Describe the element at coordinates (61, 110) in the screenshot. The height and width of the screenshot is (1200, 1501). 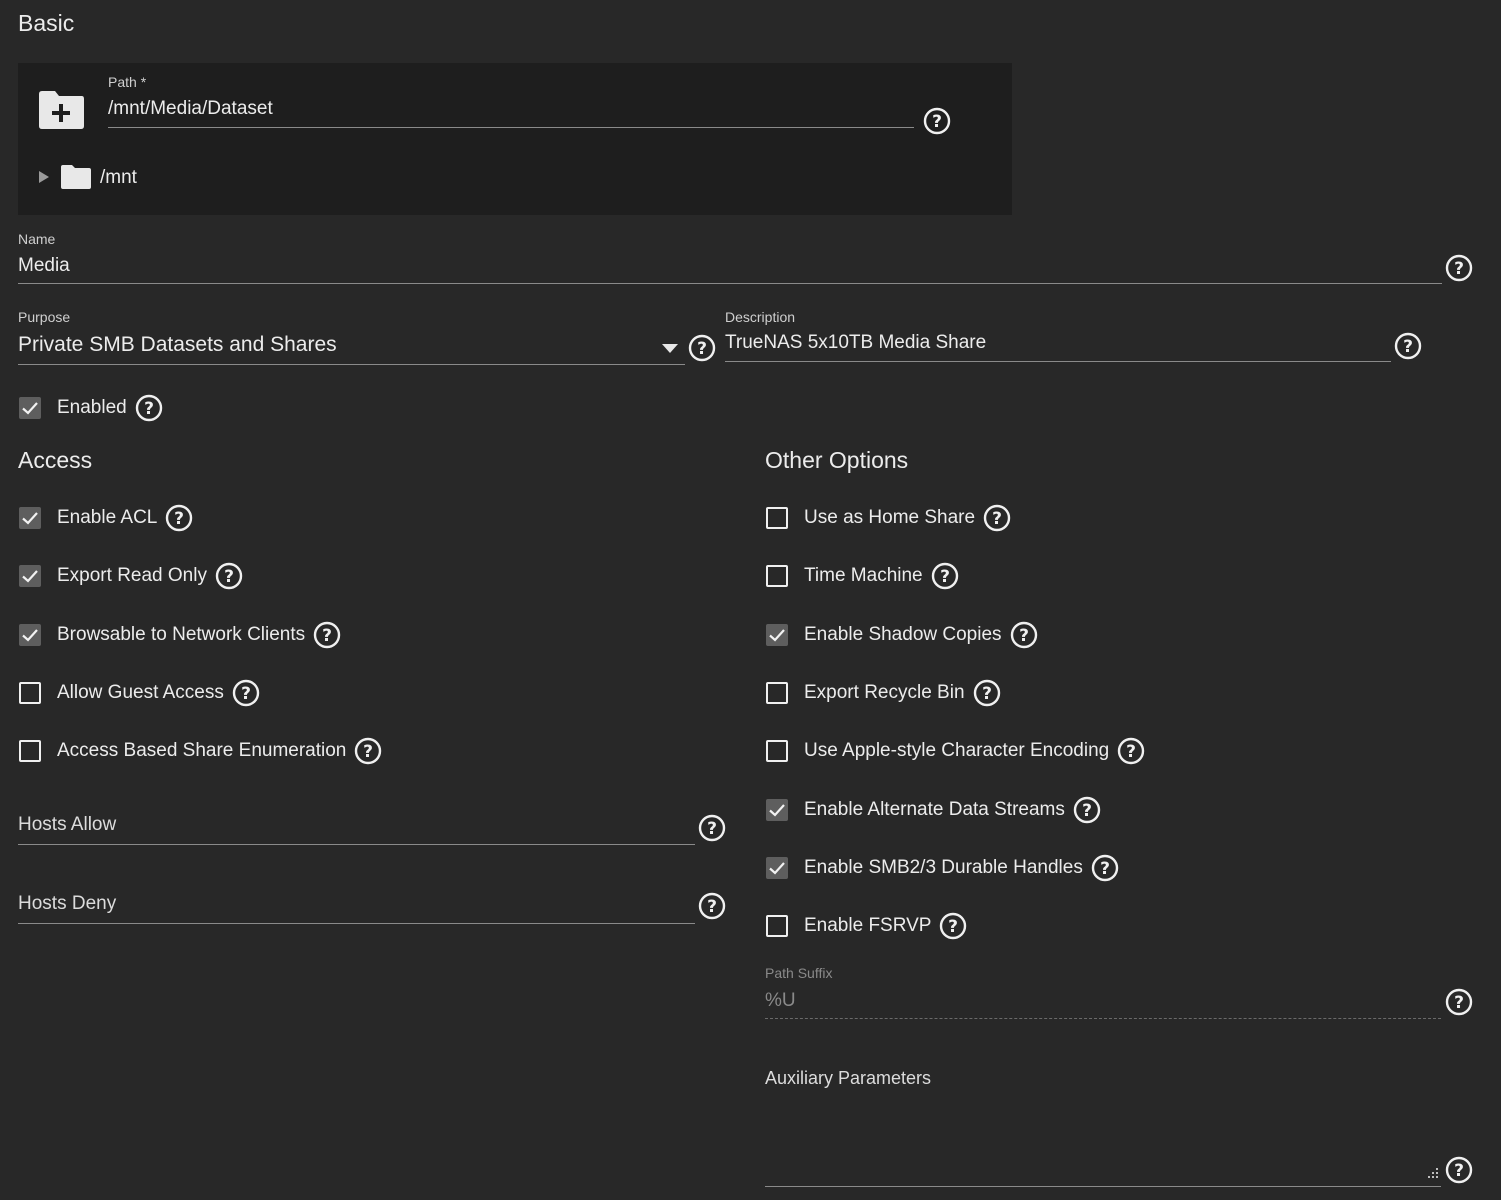
I see `create-folder-icon` at that location.